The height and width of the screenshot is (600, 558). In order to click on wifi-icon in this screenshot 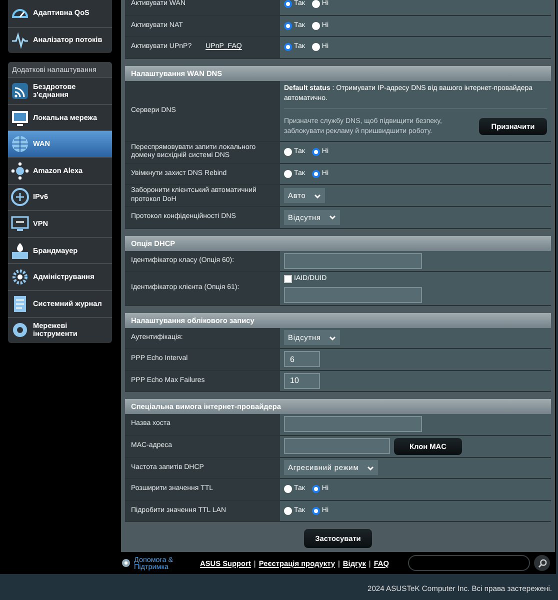, I will do `click(20, 91)`.